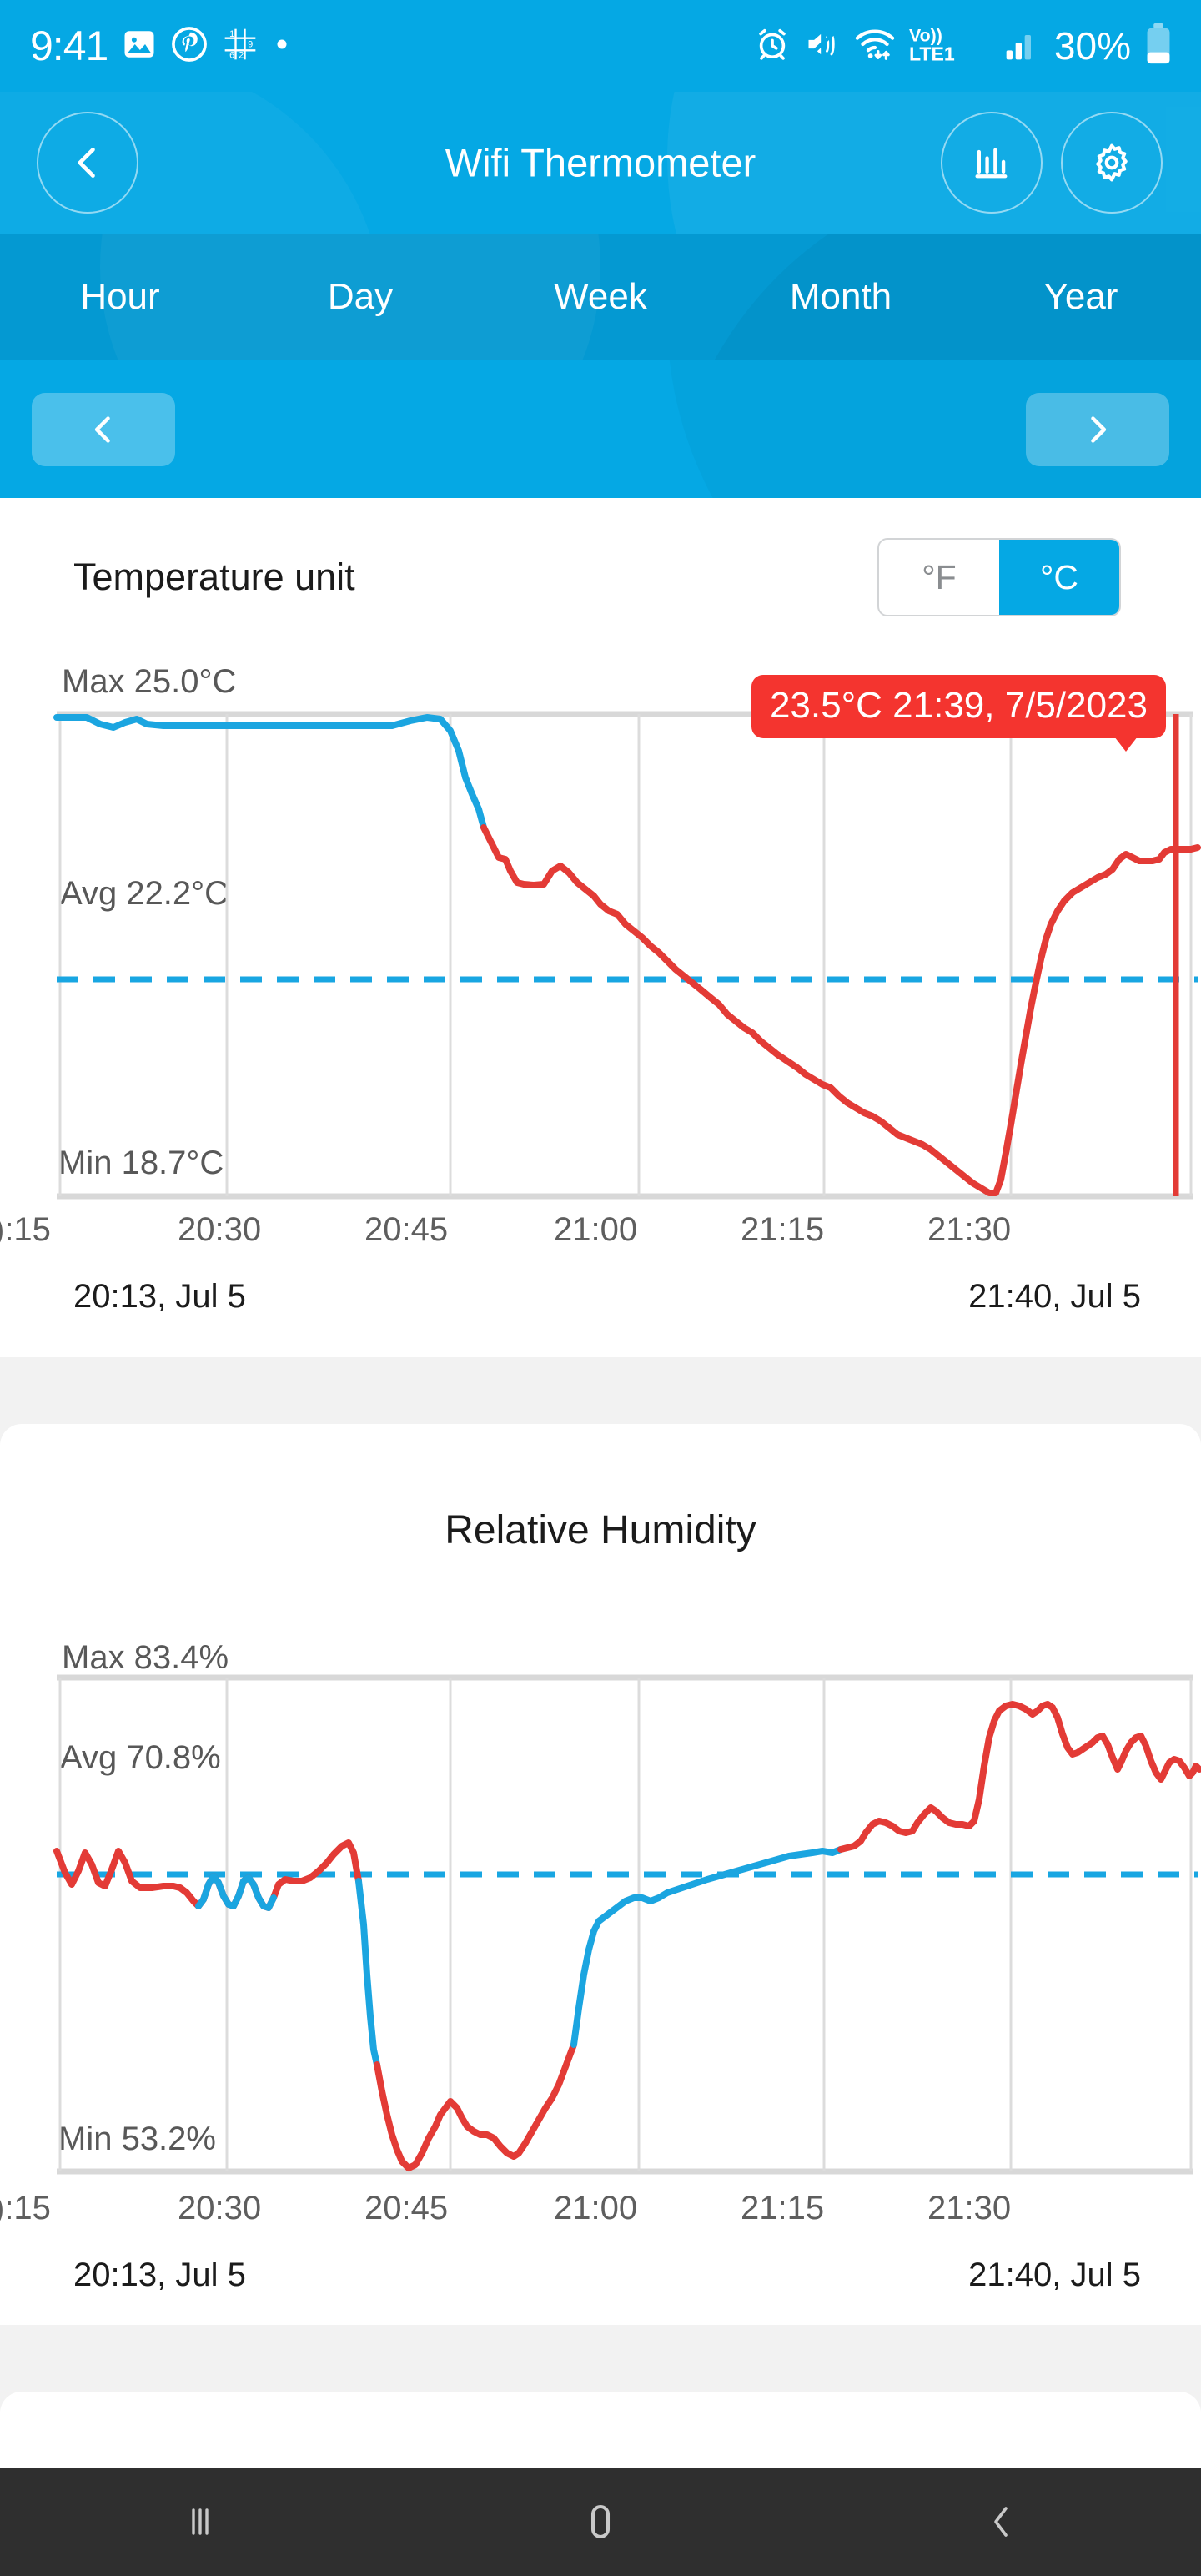 This screenshot has width=1201, height=2576. What do you see at coordinates (282, 46) in the screenshot?
I see `dot-icon` at bounding box center [282, 46].